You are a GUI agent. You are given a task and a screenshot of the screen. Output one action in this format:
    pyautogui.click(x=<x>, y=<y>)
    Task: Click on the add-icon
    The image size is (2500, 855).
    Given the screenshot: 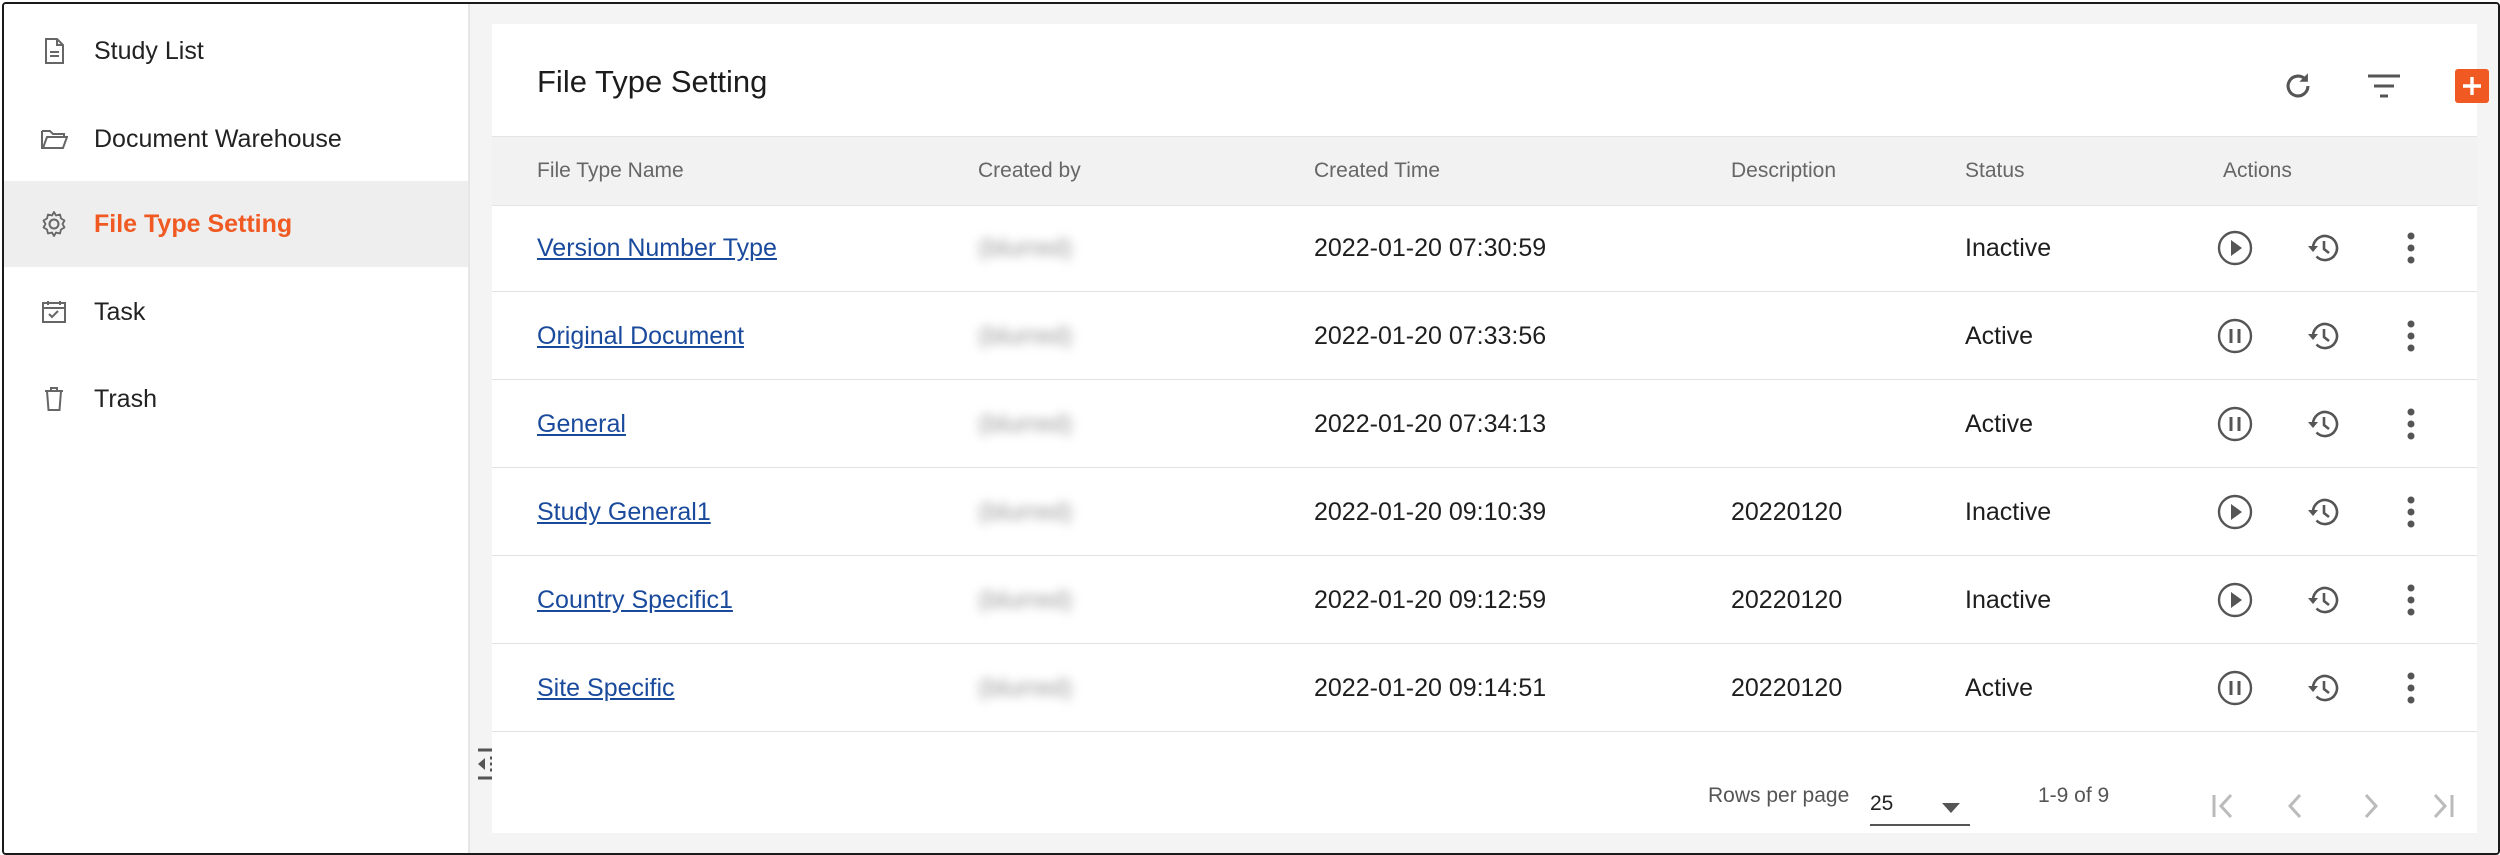 What is the action you would take?
    pyautogui.click(x=2472, y=86)
    